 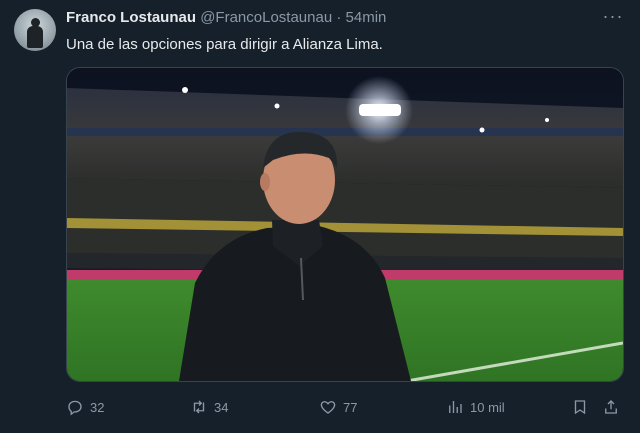 What do you see at coordinates (613, 17) in the screenshot?
I see `more-icon: ···` at bounding box center [613, 17].